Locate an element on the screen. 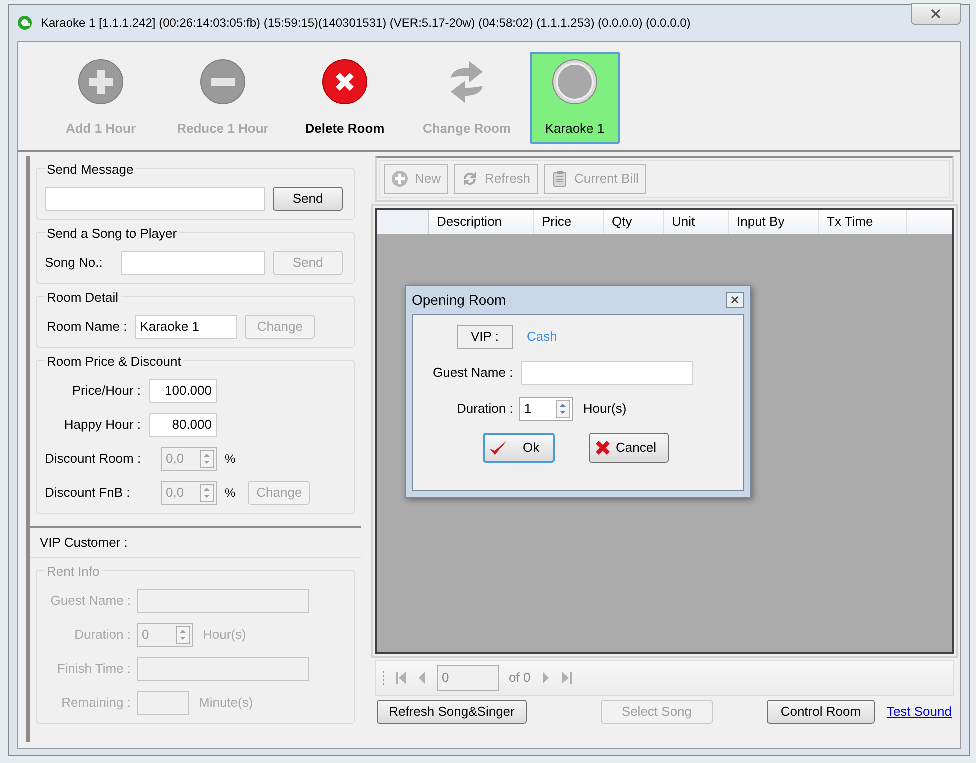 This screenshot has width=976, height=763. dialog-title: Opening Room is located at coordinates (459, 300).